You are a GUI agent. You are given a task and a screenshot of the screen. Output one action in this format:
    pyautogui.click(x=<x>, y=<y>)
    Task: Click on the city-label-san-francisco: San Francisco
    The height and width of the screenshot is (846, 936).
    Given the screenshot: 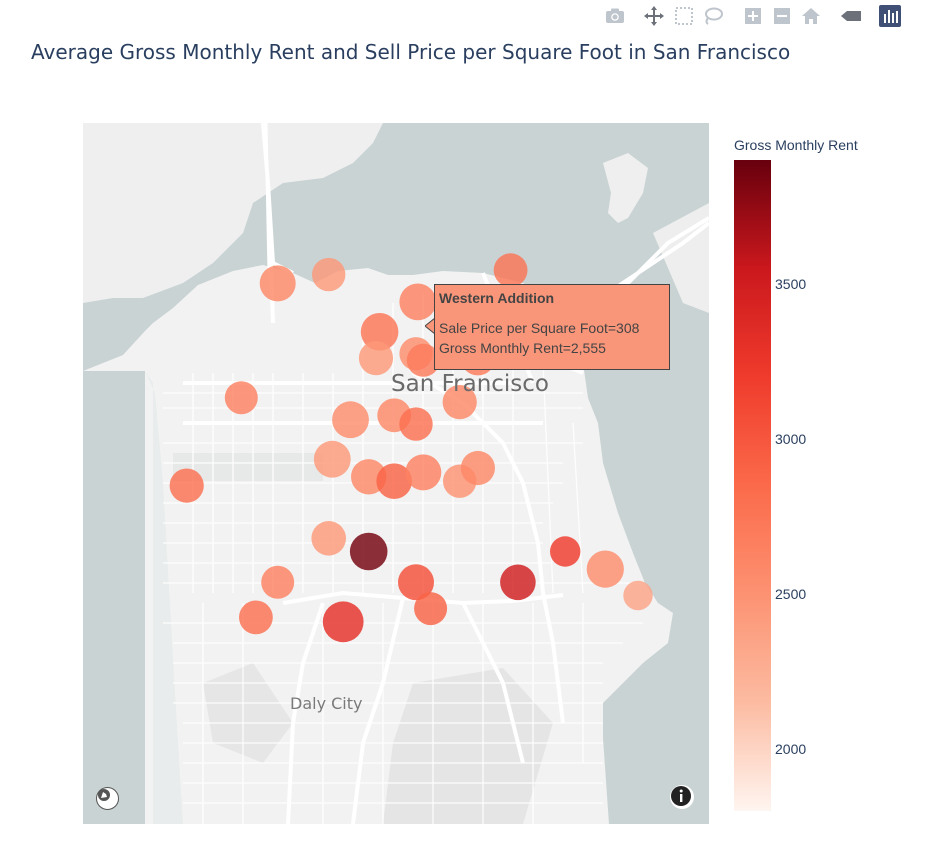 What is the action you would take?
    pyautogui.click(x=470, y=384)
    